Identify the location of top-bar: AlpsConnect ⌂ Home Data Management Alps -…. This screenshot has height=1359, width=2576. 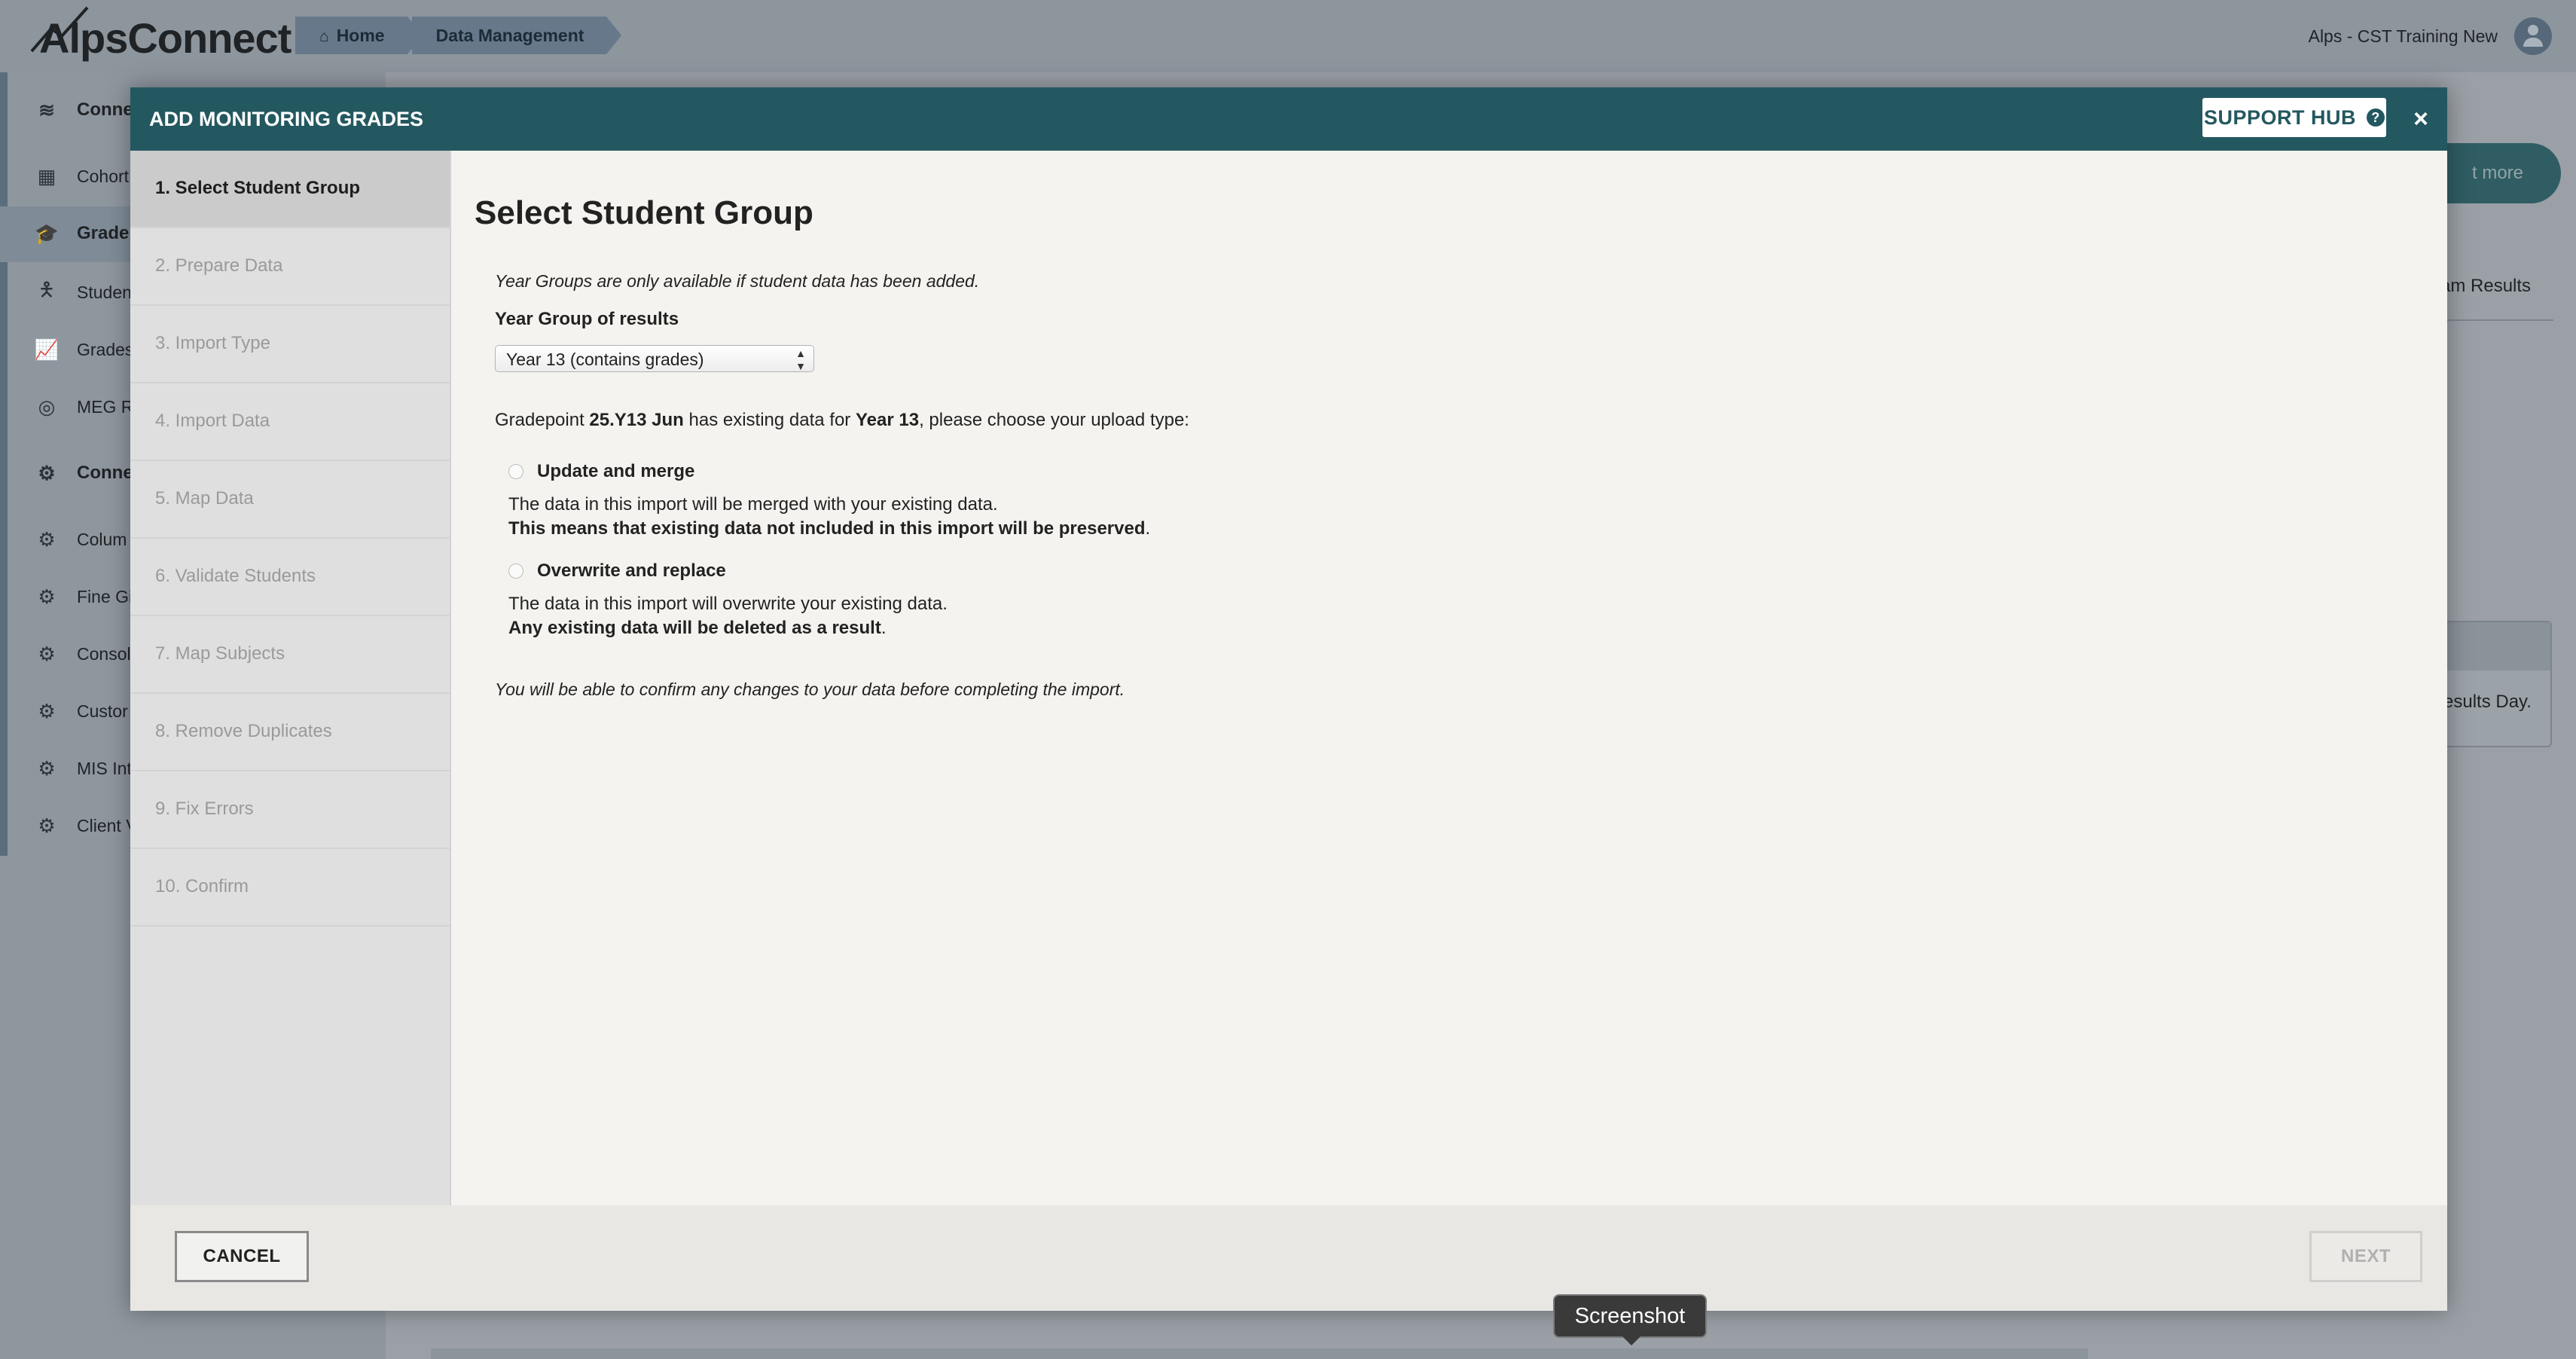
(1288, 36).